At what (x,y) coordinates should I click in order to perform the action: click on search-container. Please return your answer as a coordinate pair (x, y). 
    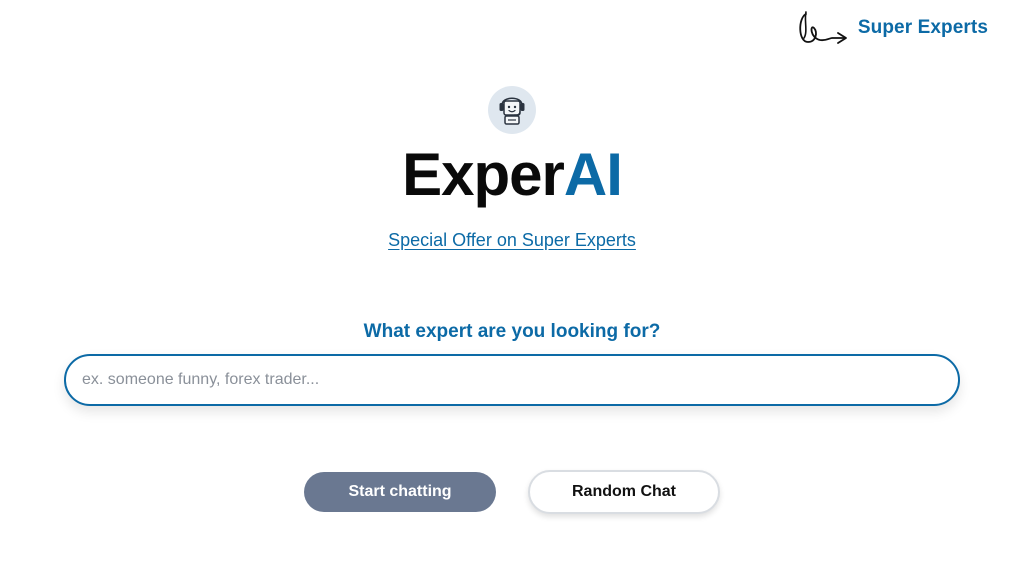
    Looking at the image, I should click on (512, 380).